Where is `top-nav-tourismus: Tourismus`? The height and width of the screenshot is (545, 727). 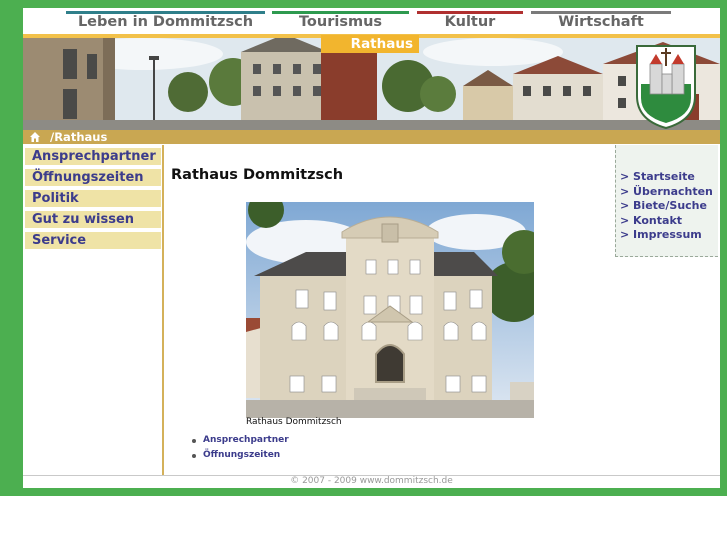 top-nav-tourismus: Tourismus is located at coordinates (340, 22).